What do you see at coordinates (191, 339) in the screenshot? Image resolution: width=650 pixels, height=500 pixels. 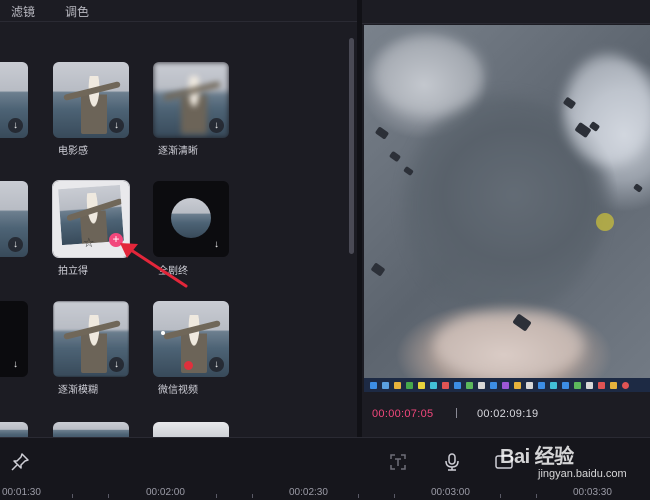 I see `effect-thumbnail-8: ↓` at bounding box center [191, 339].